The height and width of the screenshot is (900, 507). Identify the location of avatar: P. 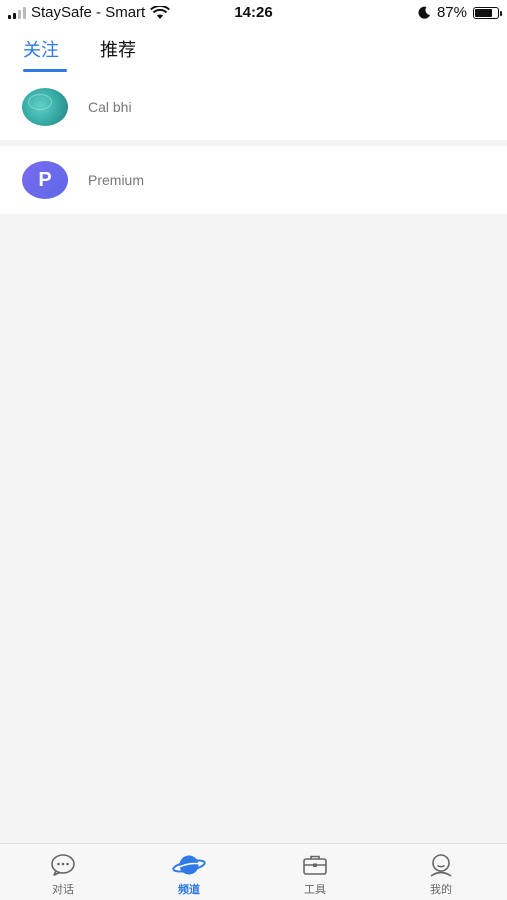
(45, 180).